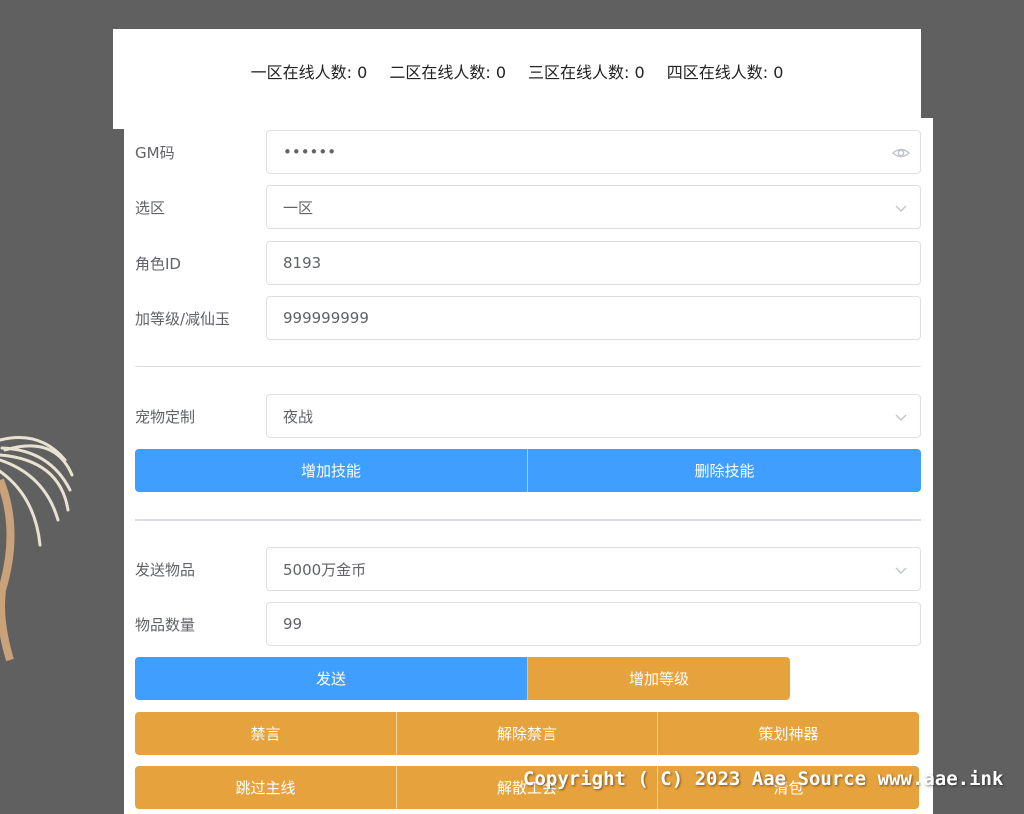 This screenshot has width=1024, height=814. I want to click on misc-button-group: 跳过主线 解散工会 清包, so click(527, 787).